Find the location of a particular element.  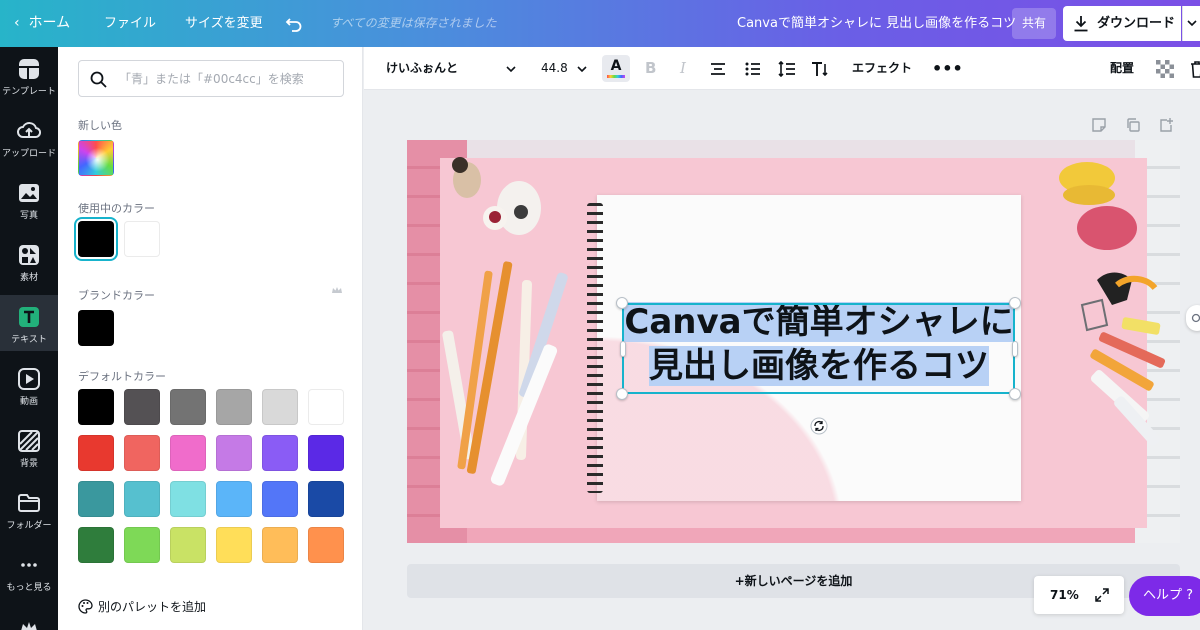

zoom-control: 71% is located at coordinates (1079, 595).